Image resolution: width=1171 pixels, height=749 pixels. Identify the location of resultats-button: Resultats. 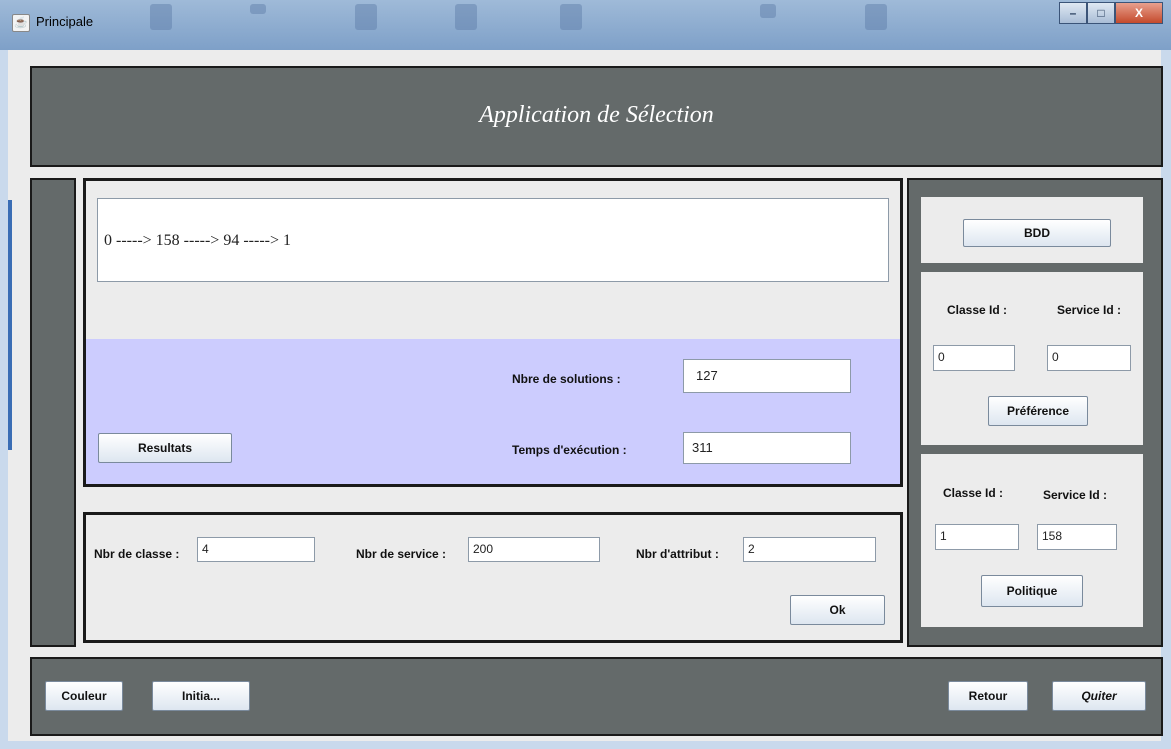
(165, 448).